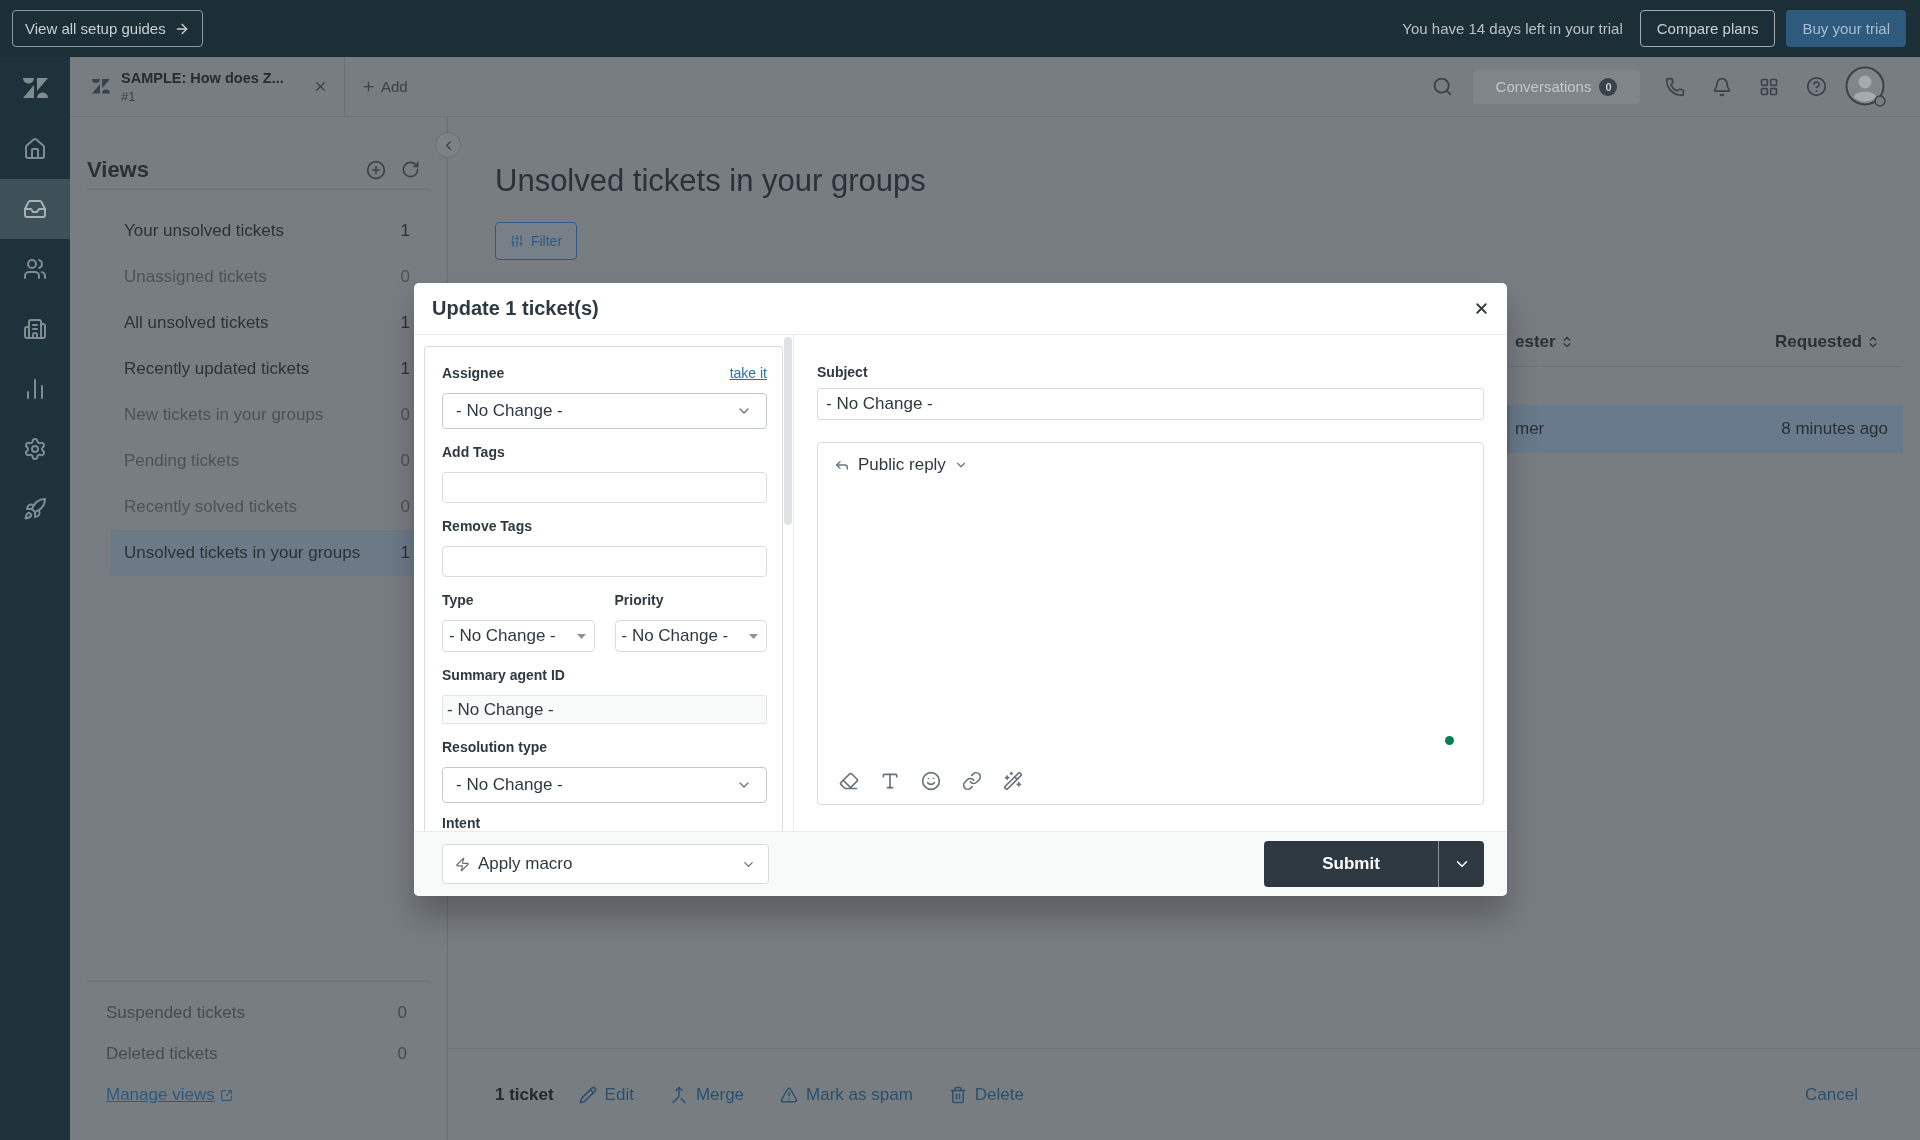 The width and height of the screenshot is (1920, 1140). I want to click on home-icon, so click(35, 149).